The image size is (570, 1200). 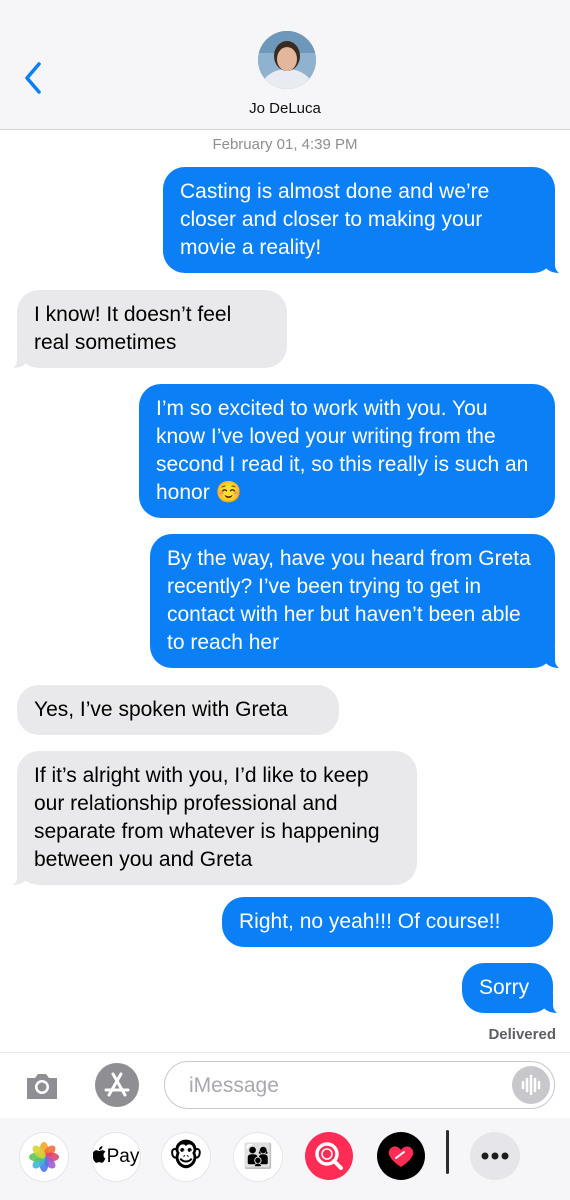 I want to click on memoji-app-icon: 👨‍👩‍👦, so click(x=258, y=1157).